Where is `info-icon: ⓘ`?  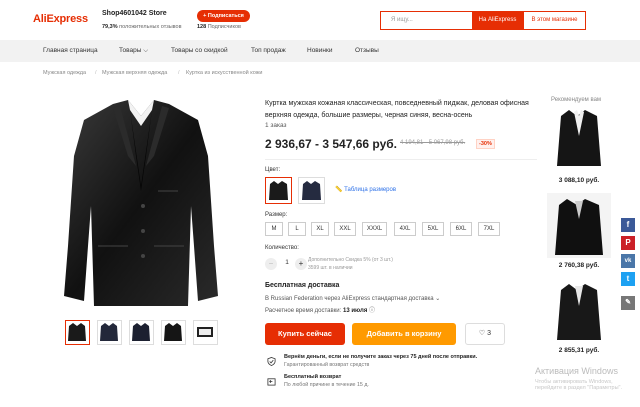 info-icon: ⓘ is located at coordinates (372, 311).